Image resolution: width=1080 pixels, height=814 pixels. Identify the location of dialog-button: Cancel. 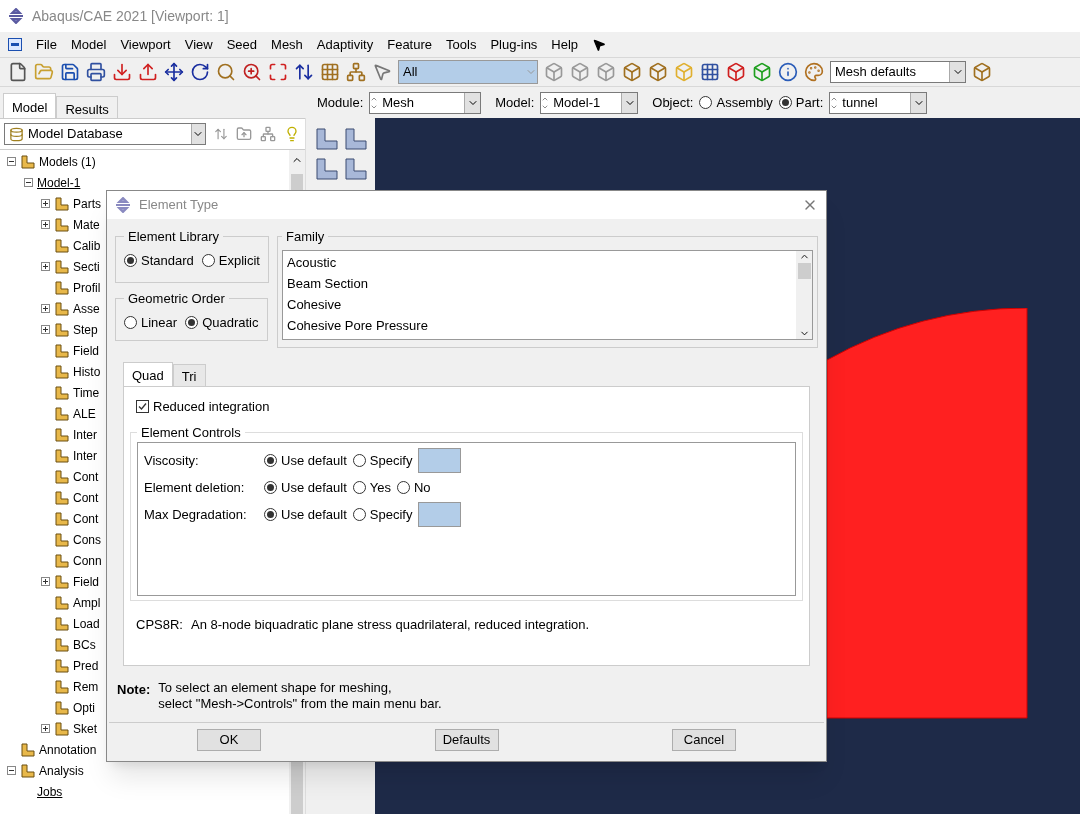
(704, 740).